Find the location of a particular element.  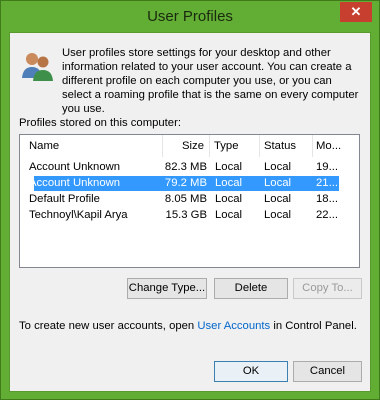

column-header-type: Type is located at coordinates (226, 146).